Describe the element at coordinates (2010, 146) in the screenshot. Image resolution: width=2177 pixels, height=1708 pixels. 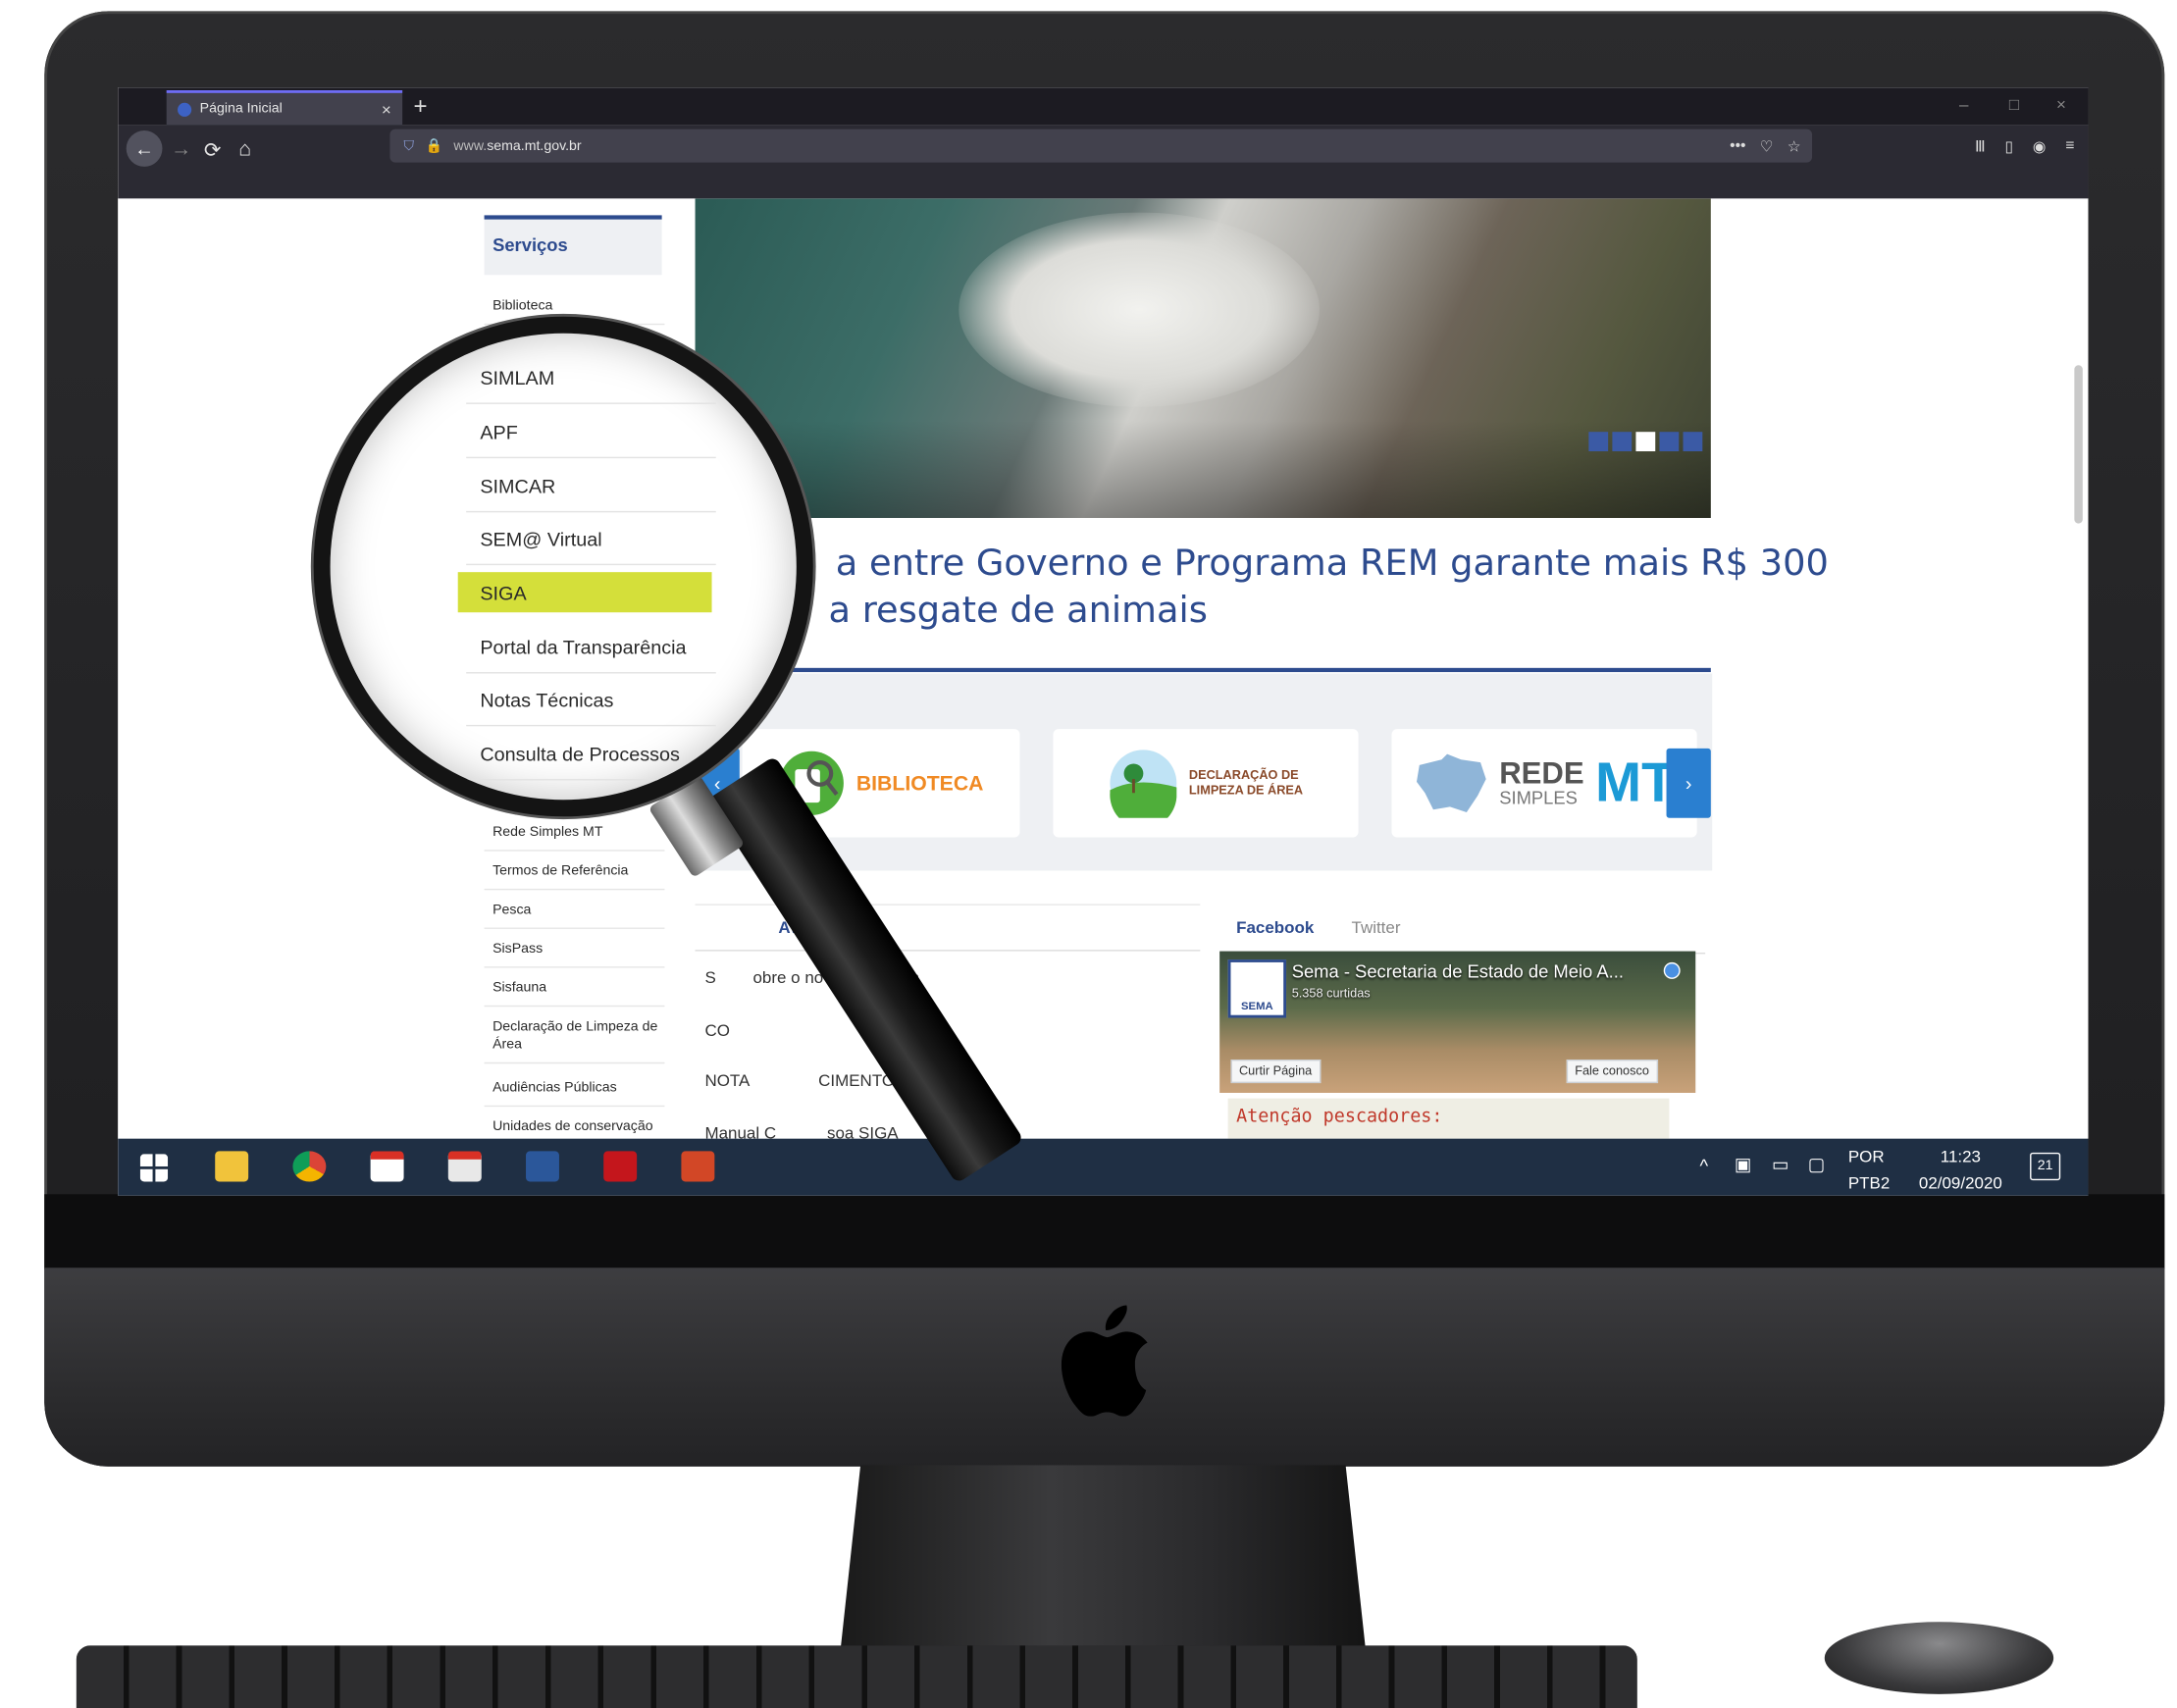
I see `sidebar-toggle-icon: ▯` at that location.